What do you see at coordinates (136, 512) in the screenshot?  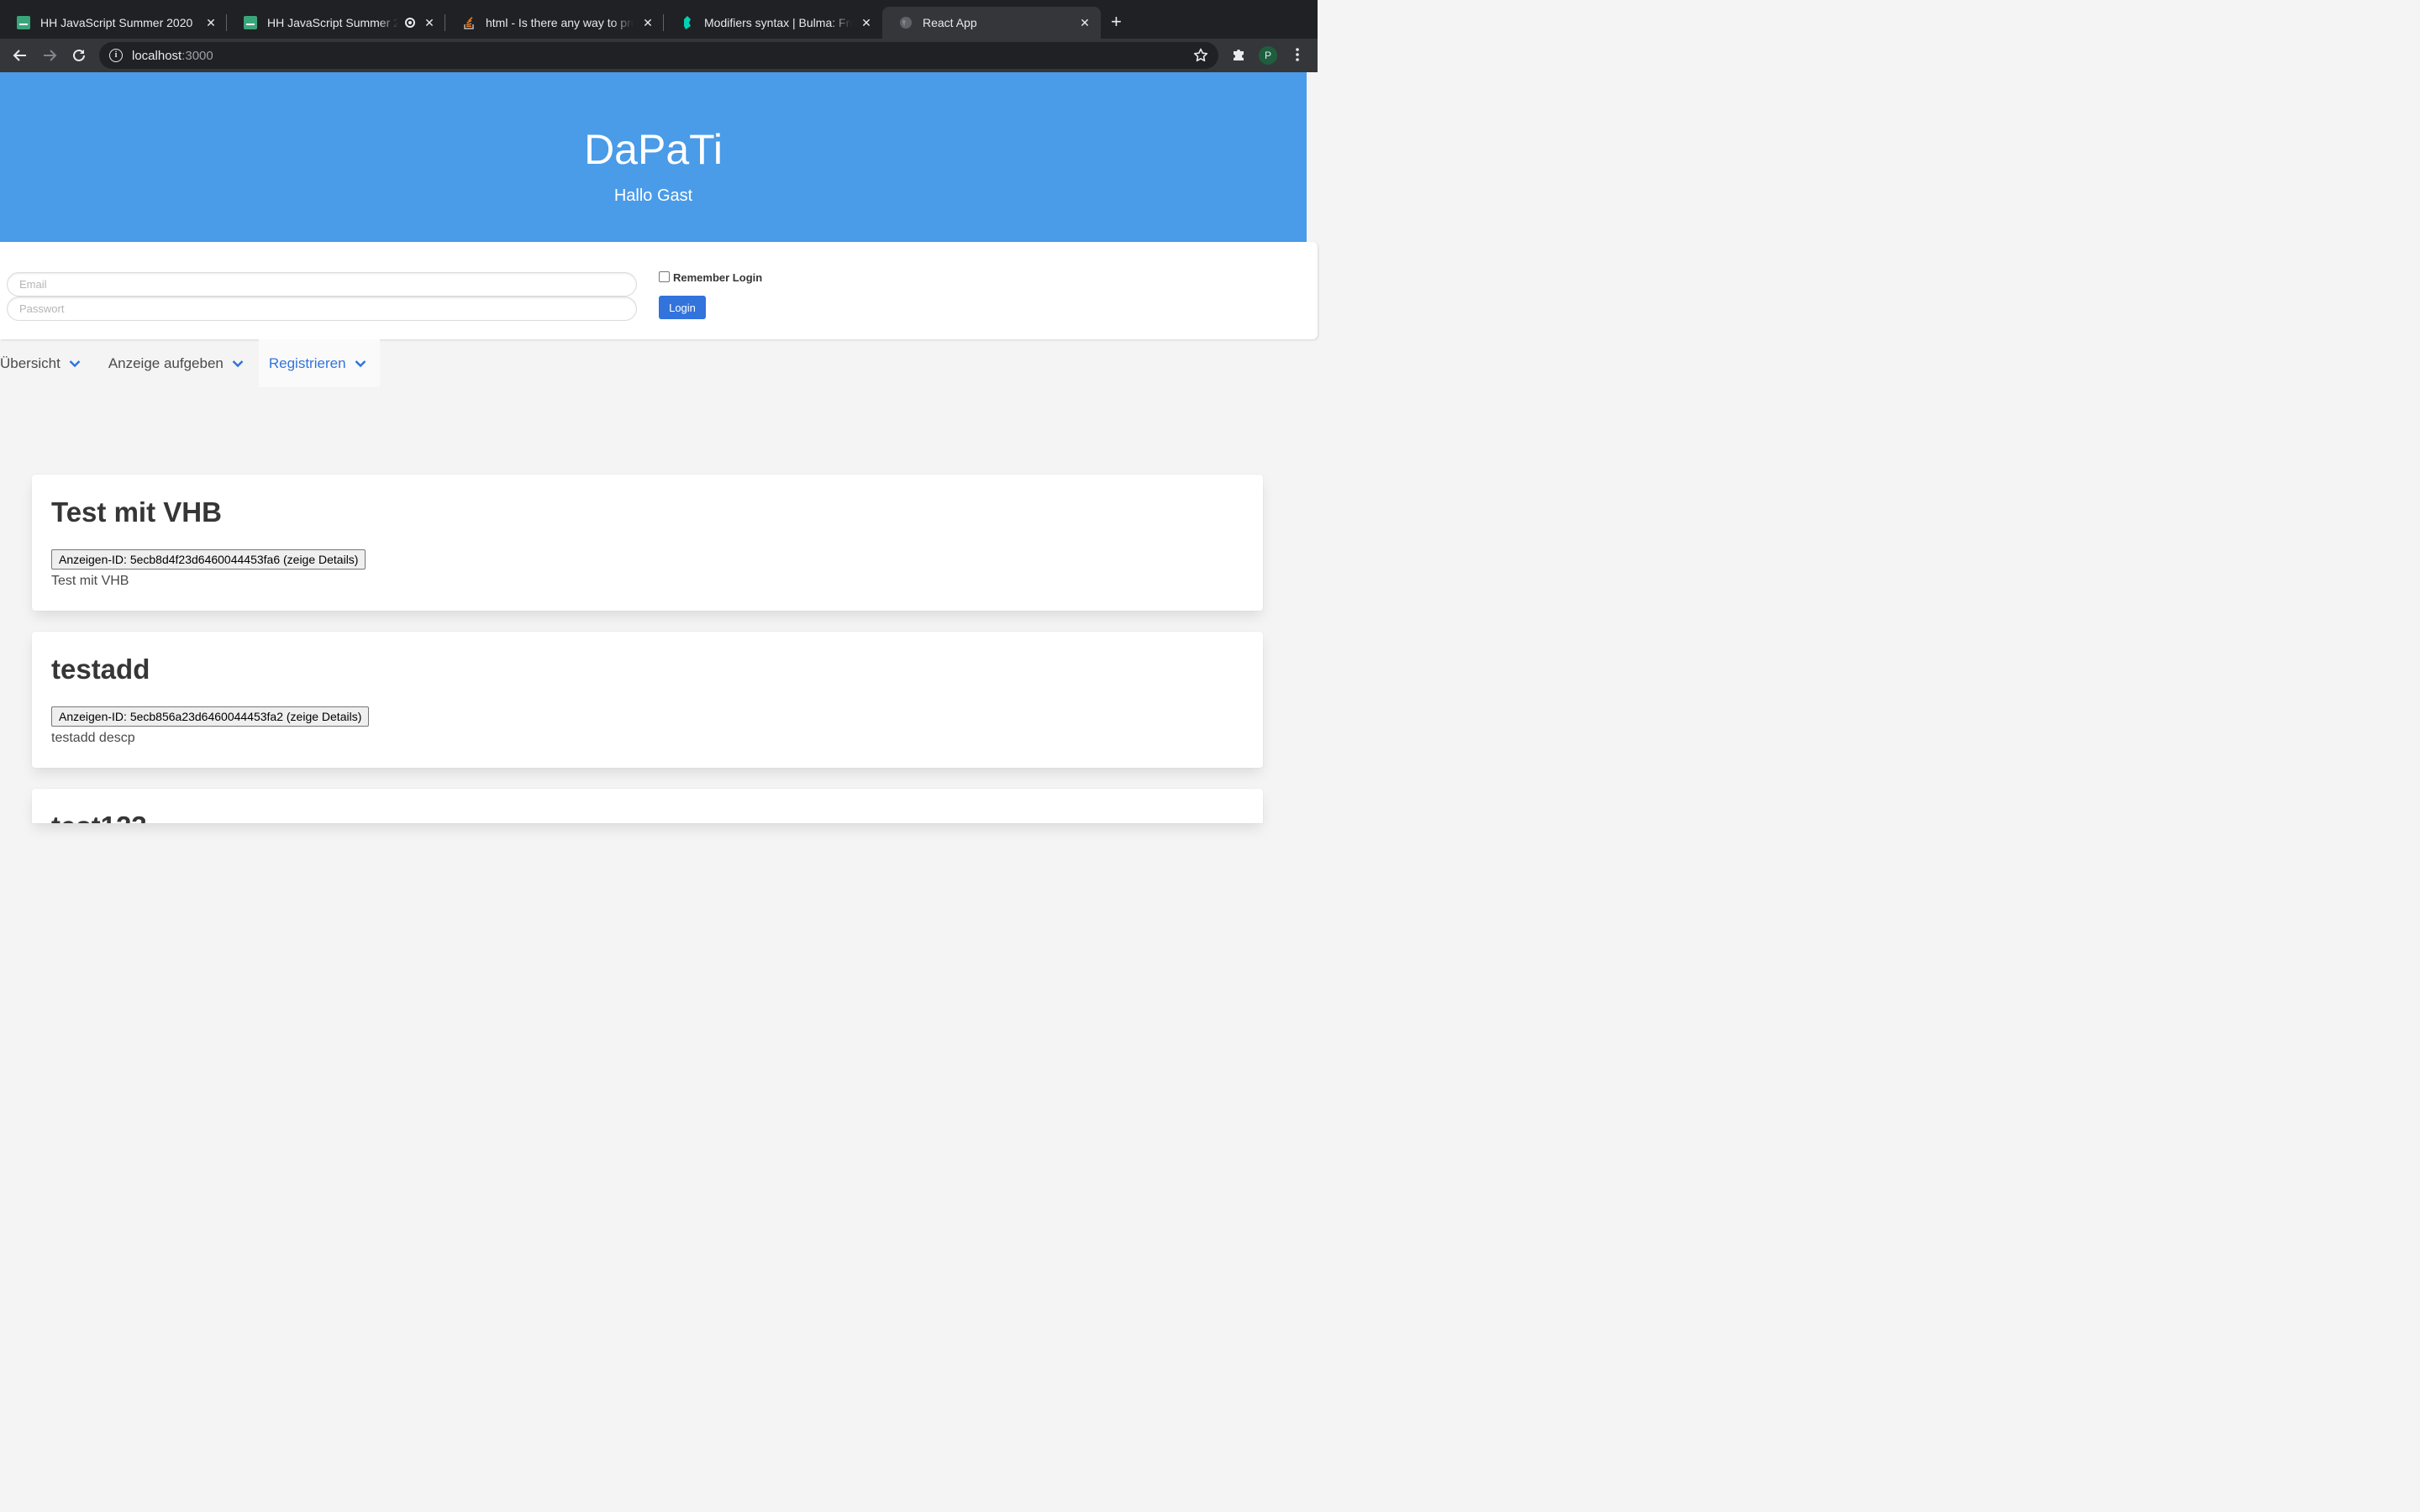 I see `ad-title: Test mit VHB` at bounding box center [136, 512].